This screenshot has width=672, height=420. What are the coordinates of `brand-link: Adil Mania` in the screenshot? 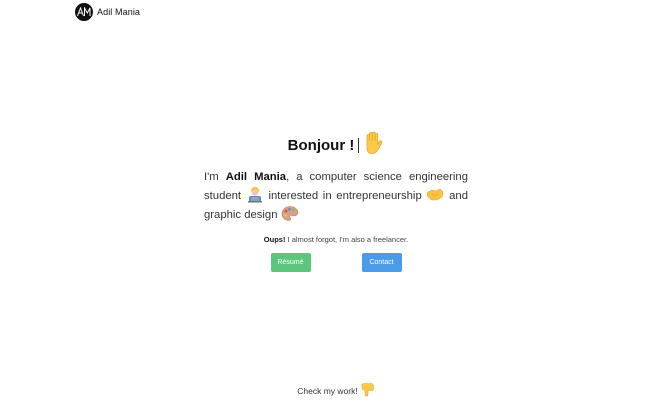 It's located at (107, 12).